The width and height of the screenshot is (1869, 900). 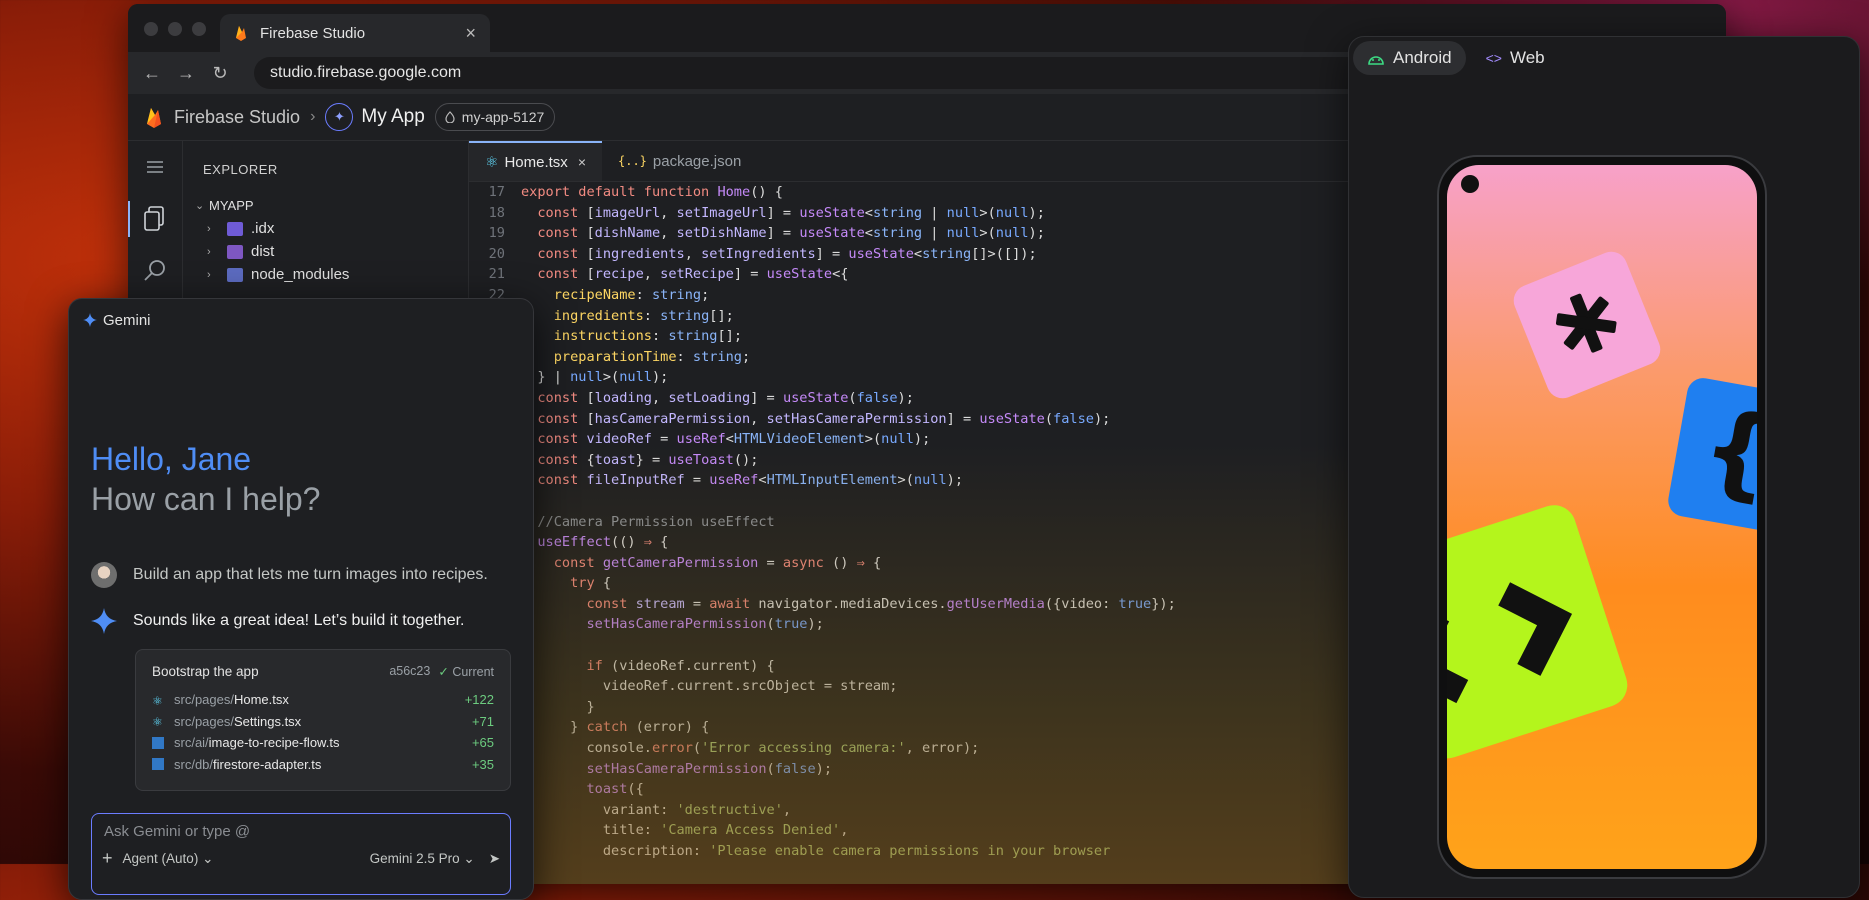 What do you see at coordinates (313, 116) in the screenshot?
I see `breadcrumb-chevron-icon: ›` at bounding box center [313, 116].